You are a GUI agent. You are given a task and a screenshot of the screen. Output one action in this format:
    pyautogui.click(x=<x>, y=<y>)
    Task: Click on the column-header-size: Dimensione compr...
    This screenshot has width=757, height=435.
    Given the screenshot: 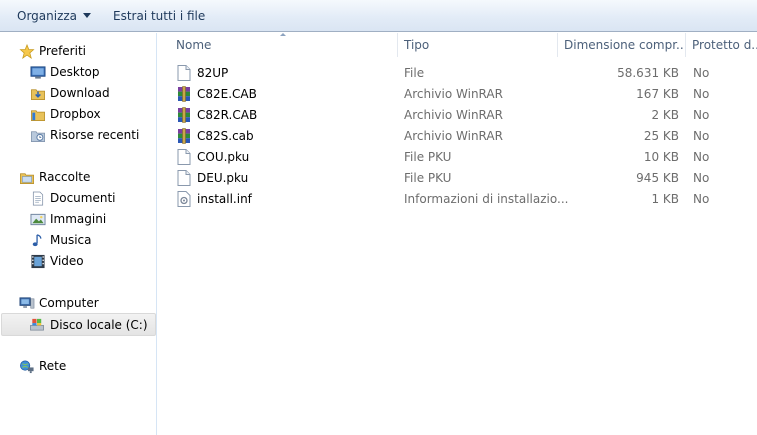 What is the action you would take?
    pyautogui.click(x=622, y=45)
    